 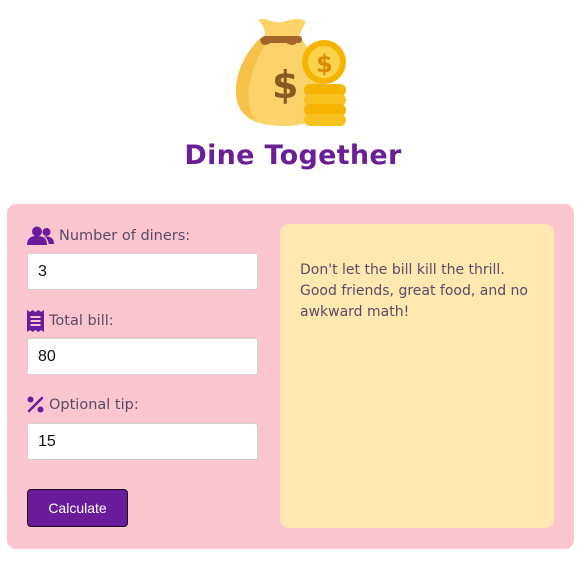 I want to click on bill-label-row: Total bill:, so click(x=70, y=321).